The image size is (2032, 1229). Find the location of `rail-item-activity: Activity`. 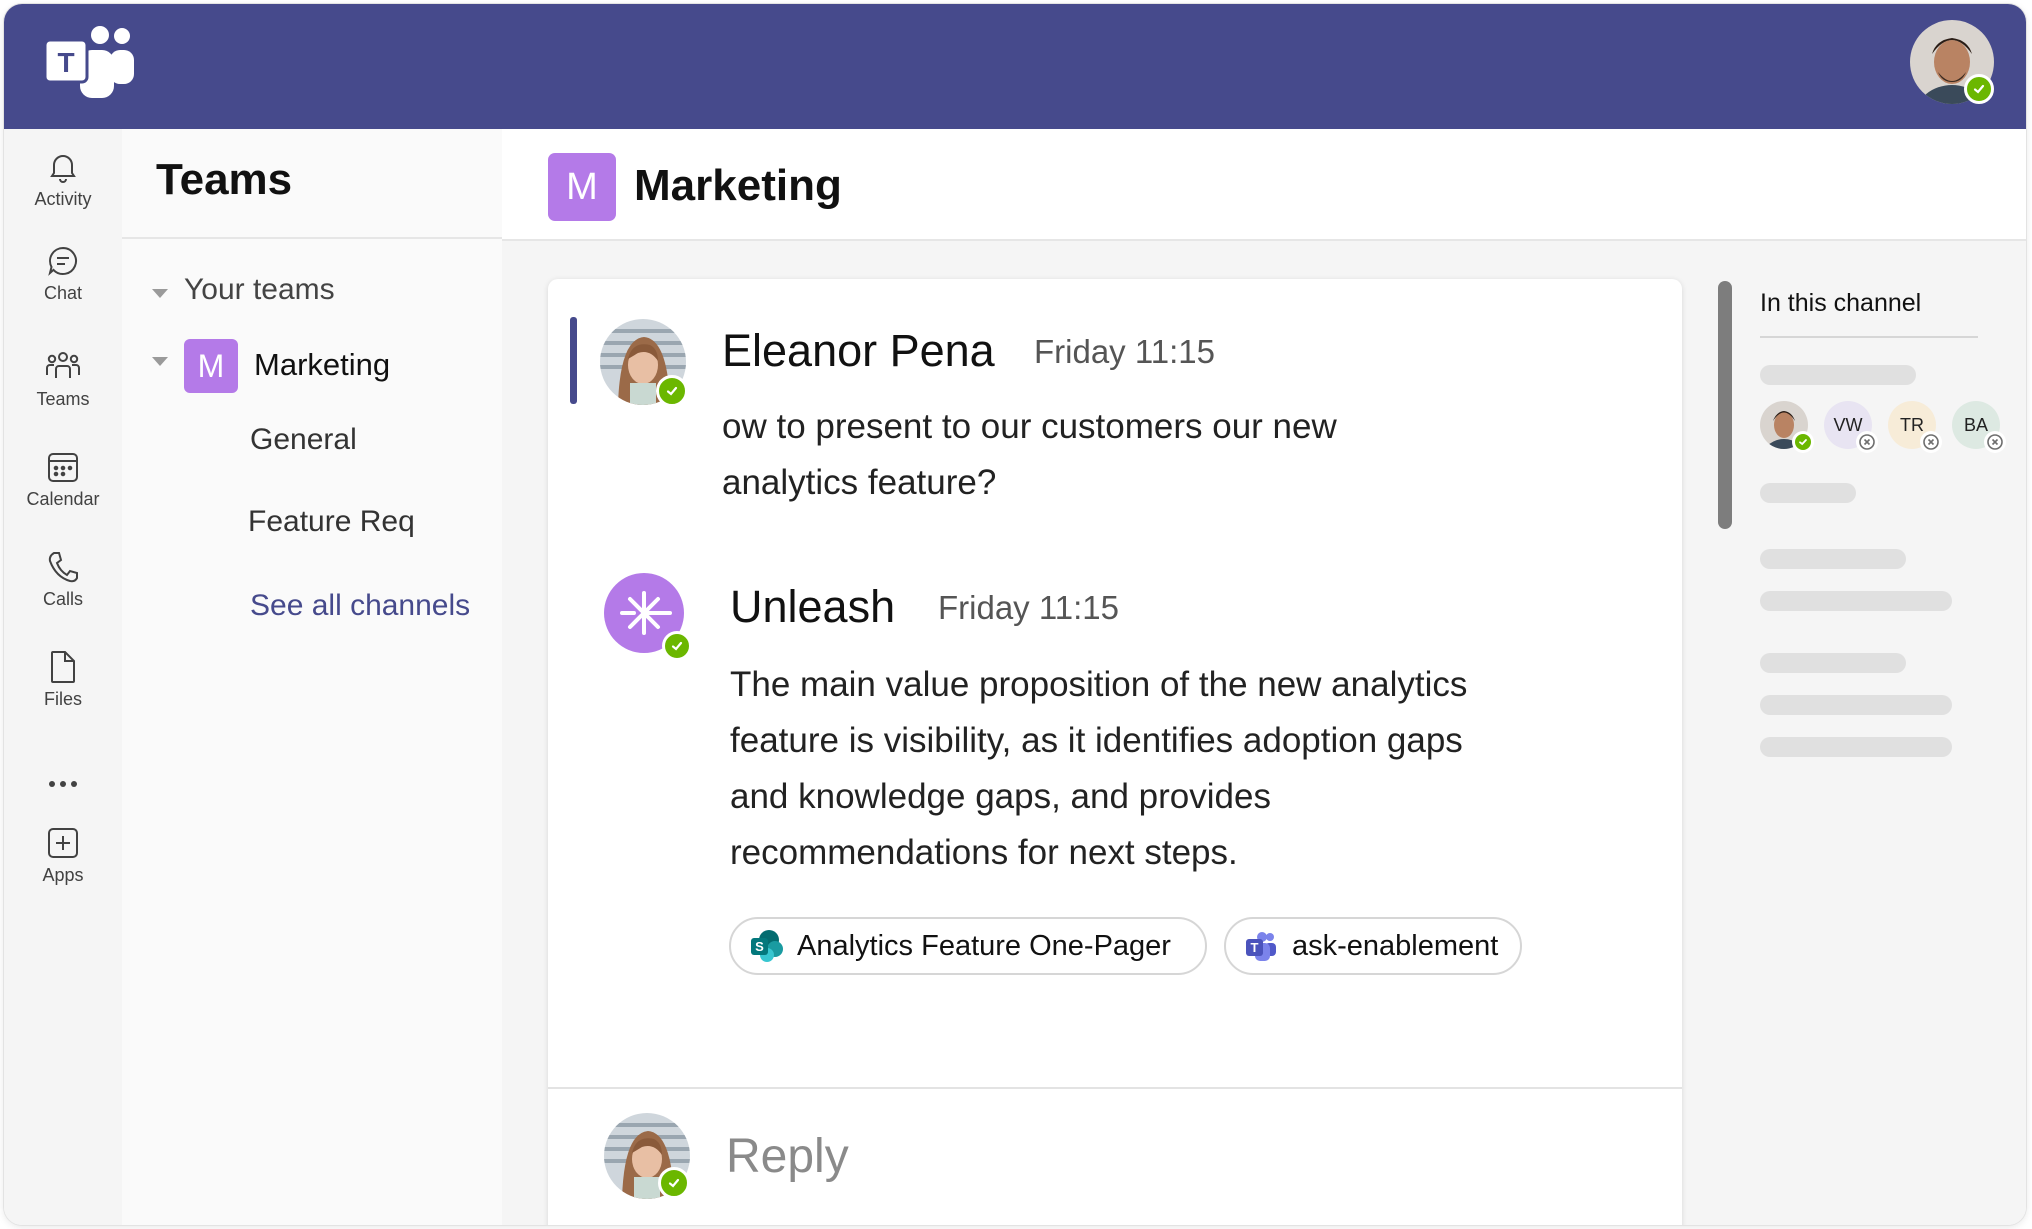

rail-item-activity: Activity is located at coordinates (63, 194).